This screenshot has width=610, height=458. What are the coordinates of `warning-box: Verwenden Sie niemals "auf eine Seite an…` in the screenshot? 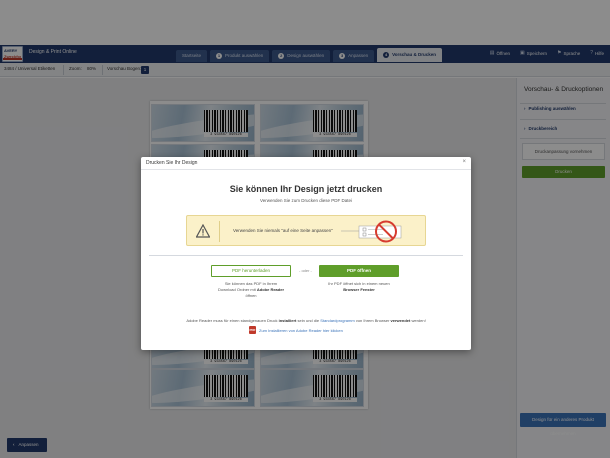 It's located at (306, 230).